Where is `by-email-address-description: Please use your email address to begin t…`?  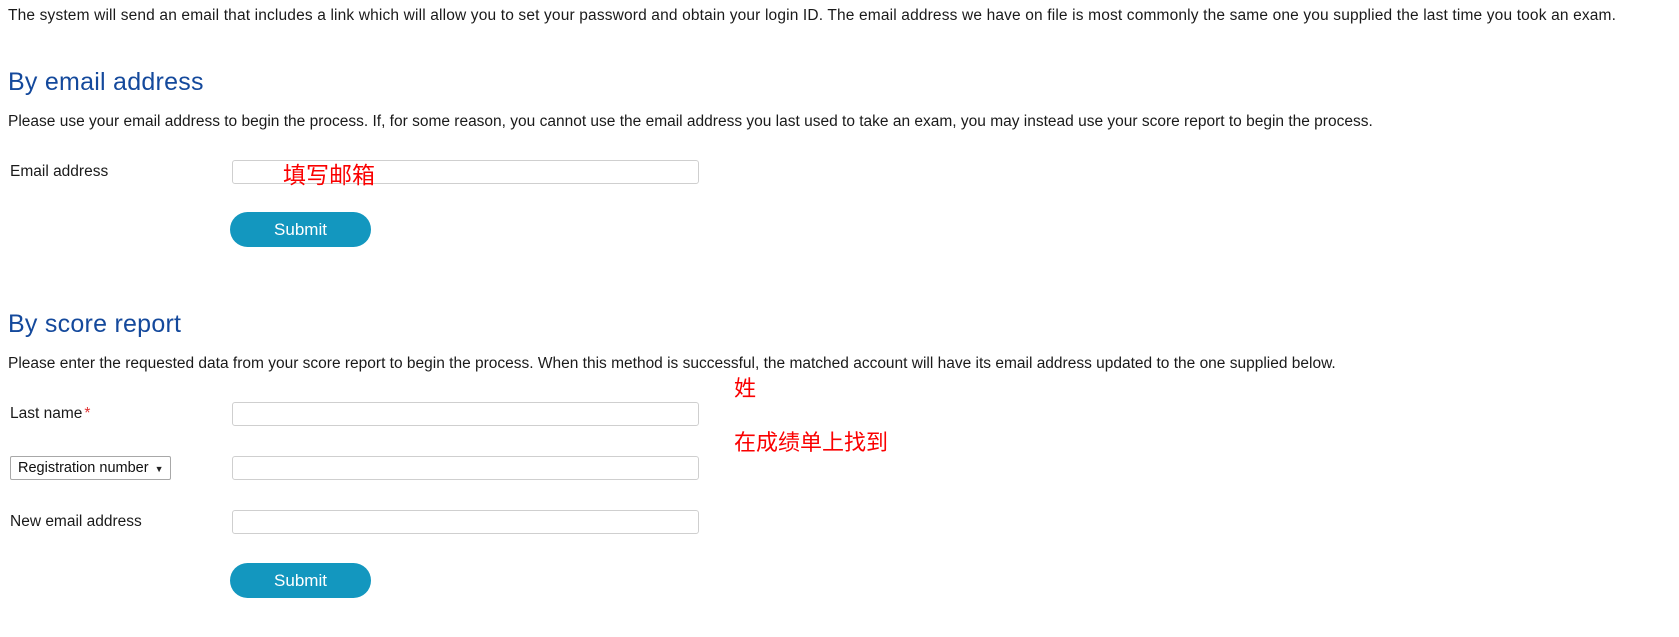
by-email-address-description: Please use your email address to begin t… is located at coordinates (690, 121).